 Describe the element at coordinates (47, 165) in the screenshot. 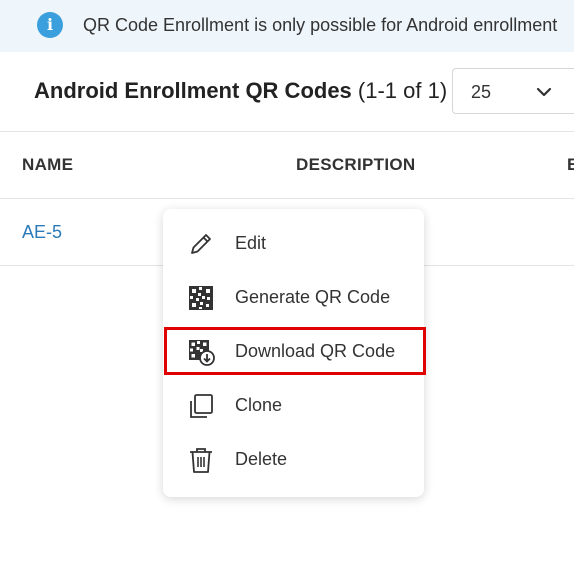

I see `column-header-name: NAME` at that location.